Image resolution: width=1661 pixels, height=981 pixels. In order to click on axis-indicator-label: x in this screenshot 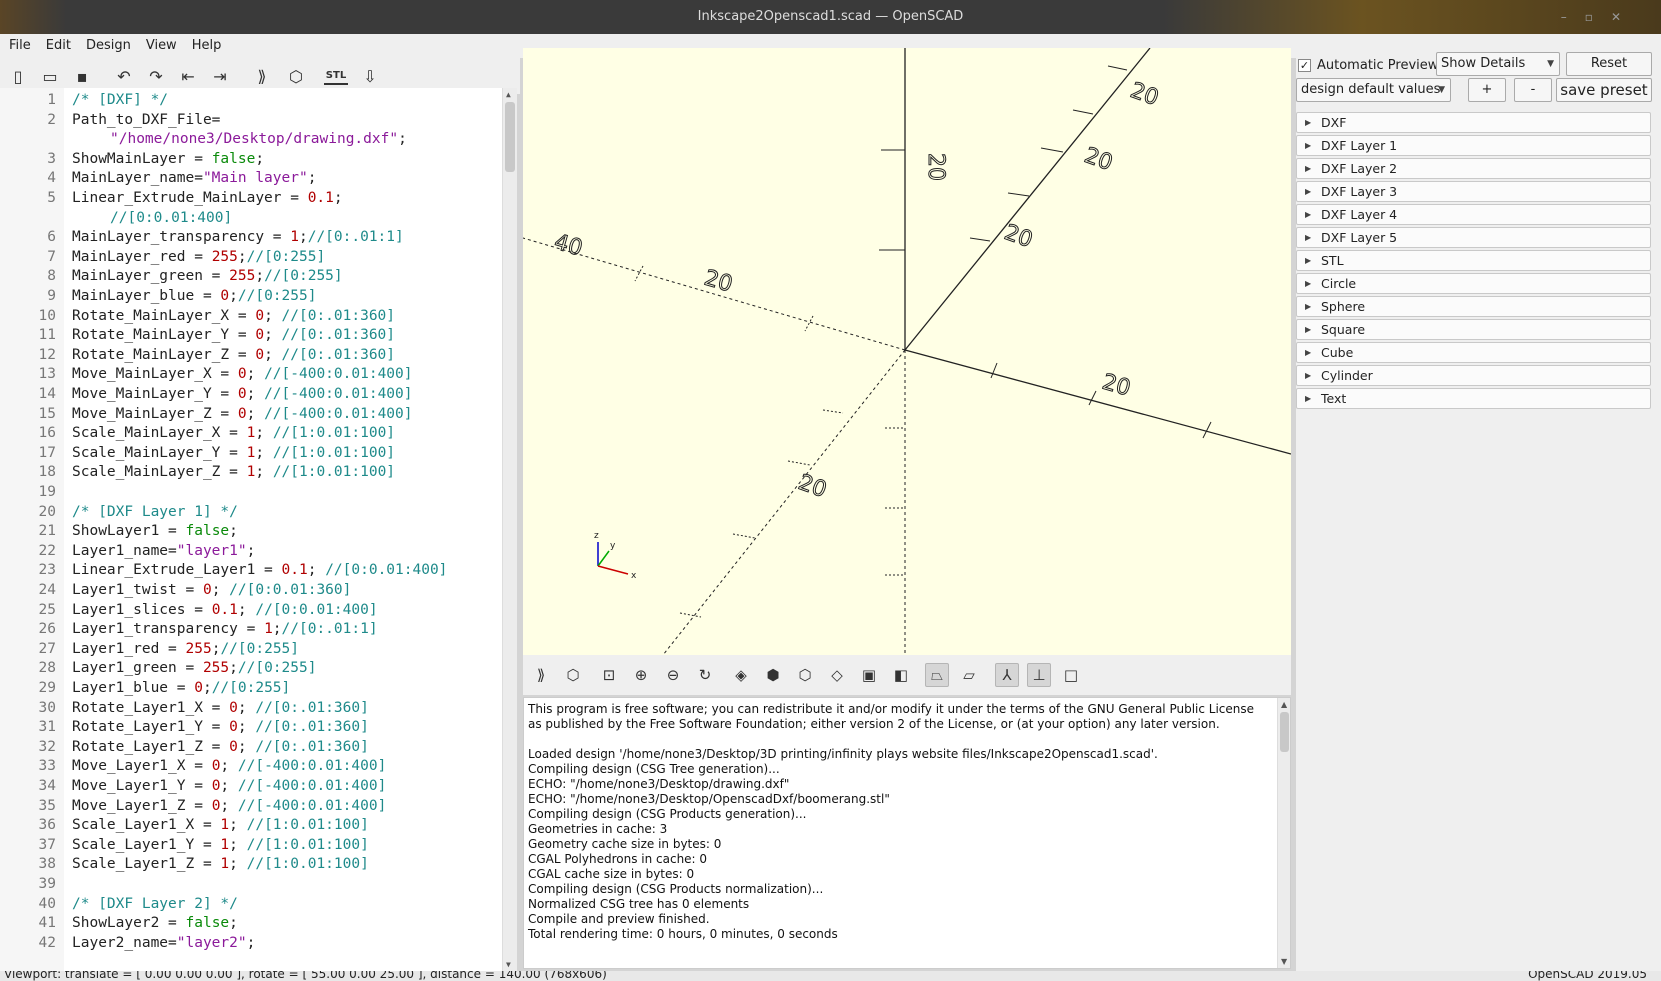, I will do `click(634, 576)`.